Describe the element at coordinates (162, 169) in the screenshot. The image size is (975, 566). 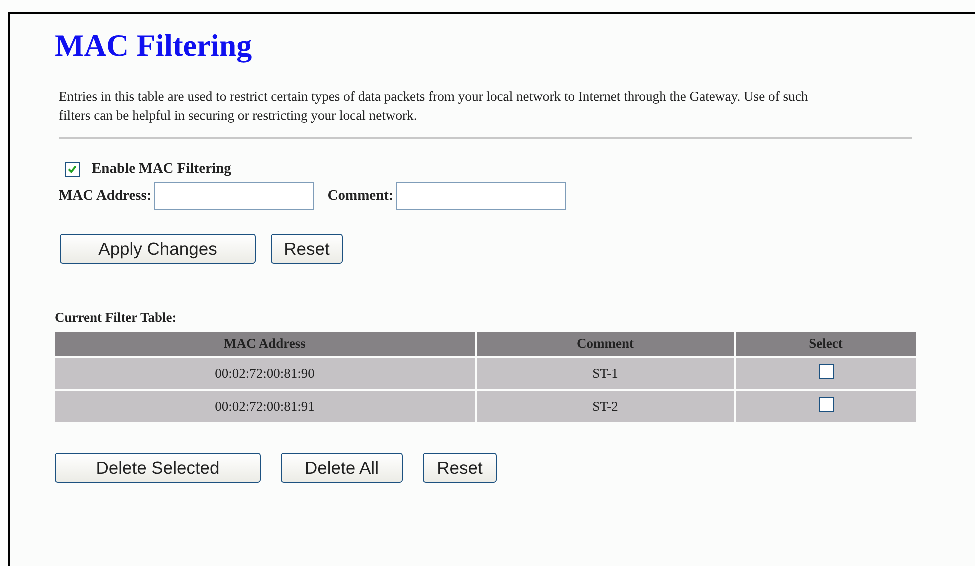
I see `enable-label: Enable MAC Filtering` at that location.